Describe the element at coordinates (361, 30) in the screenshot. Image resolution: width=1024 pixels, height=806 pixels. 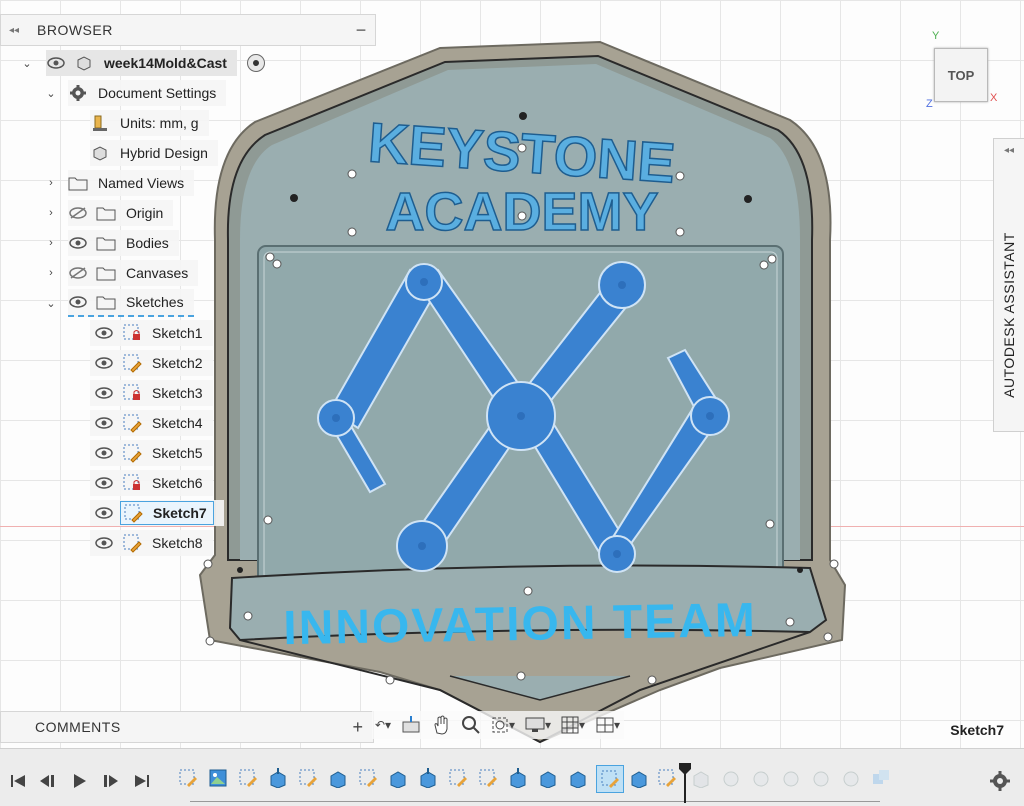
I see `minimize-button: −` at that location.